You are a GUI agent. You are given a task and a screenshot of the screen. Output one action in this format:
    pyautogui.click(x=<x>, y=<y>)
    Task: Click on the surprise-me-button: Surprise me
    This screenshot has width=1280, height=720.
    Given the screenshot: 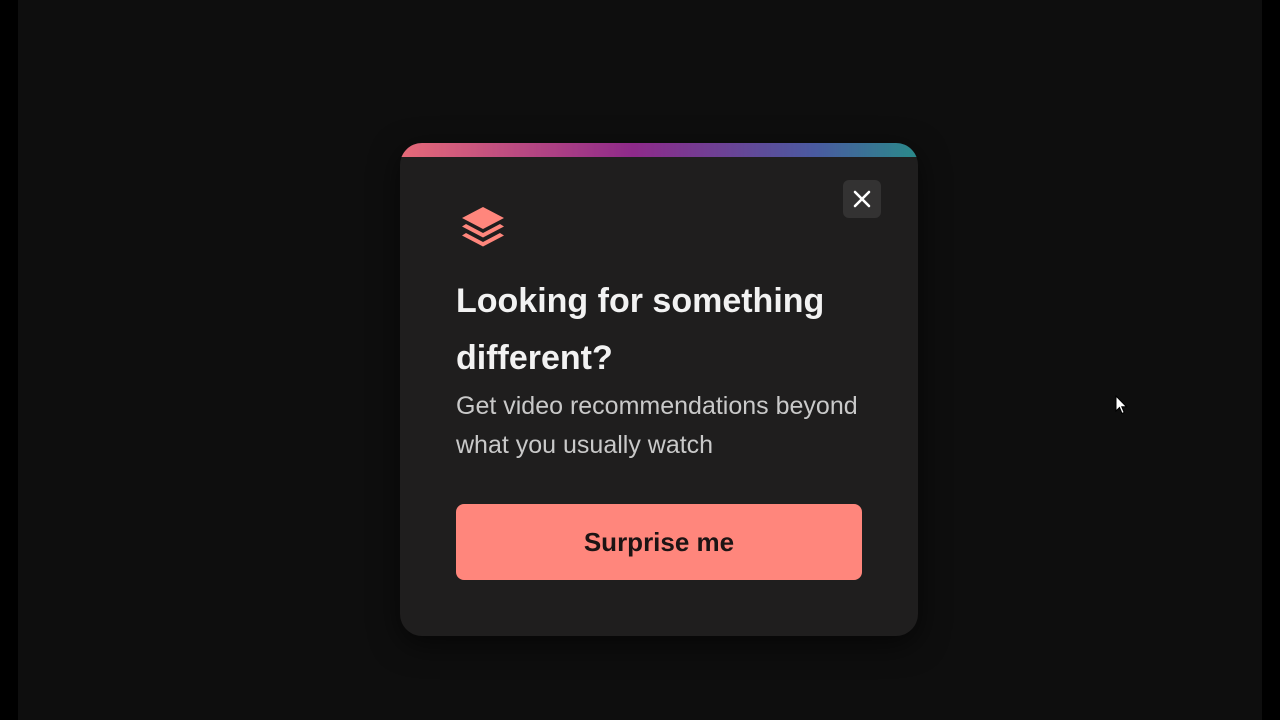 What is the action you would take?
    pyautogui.click(x=659, y=542)
    